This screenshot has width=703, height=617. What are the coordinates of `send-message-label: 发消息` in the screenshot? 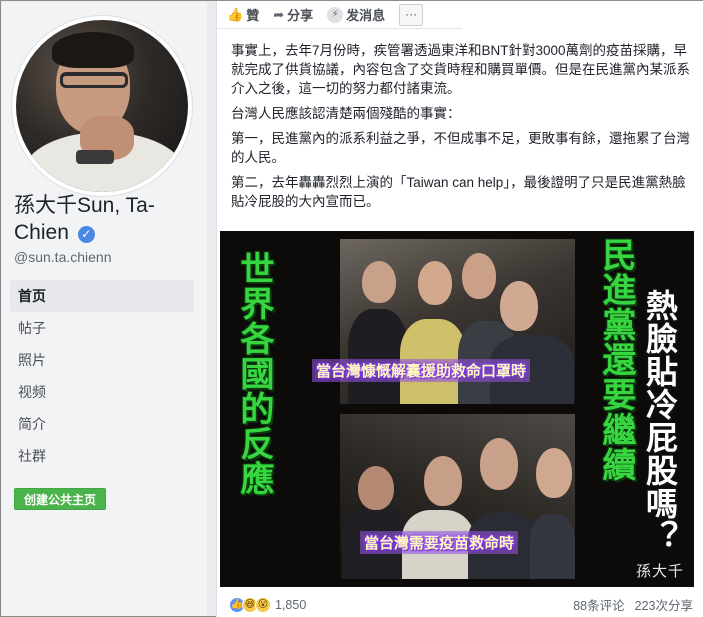 It's located at (366, 15).